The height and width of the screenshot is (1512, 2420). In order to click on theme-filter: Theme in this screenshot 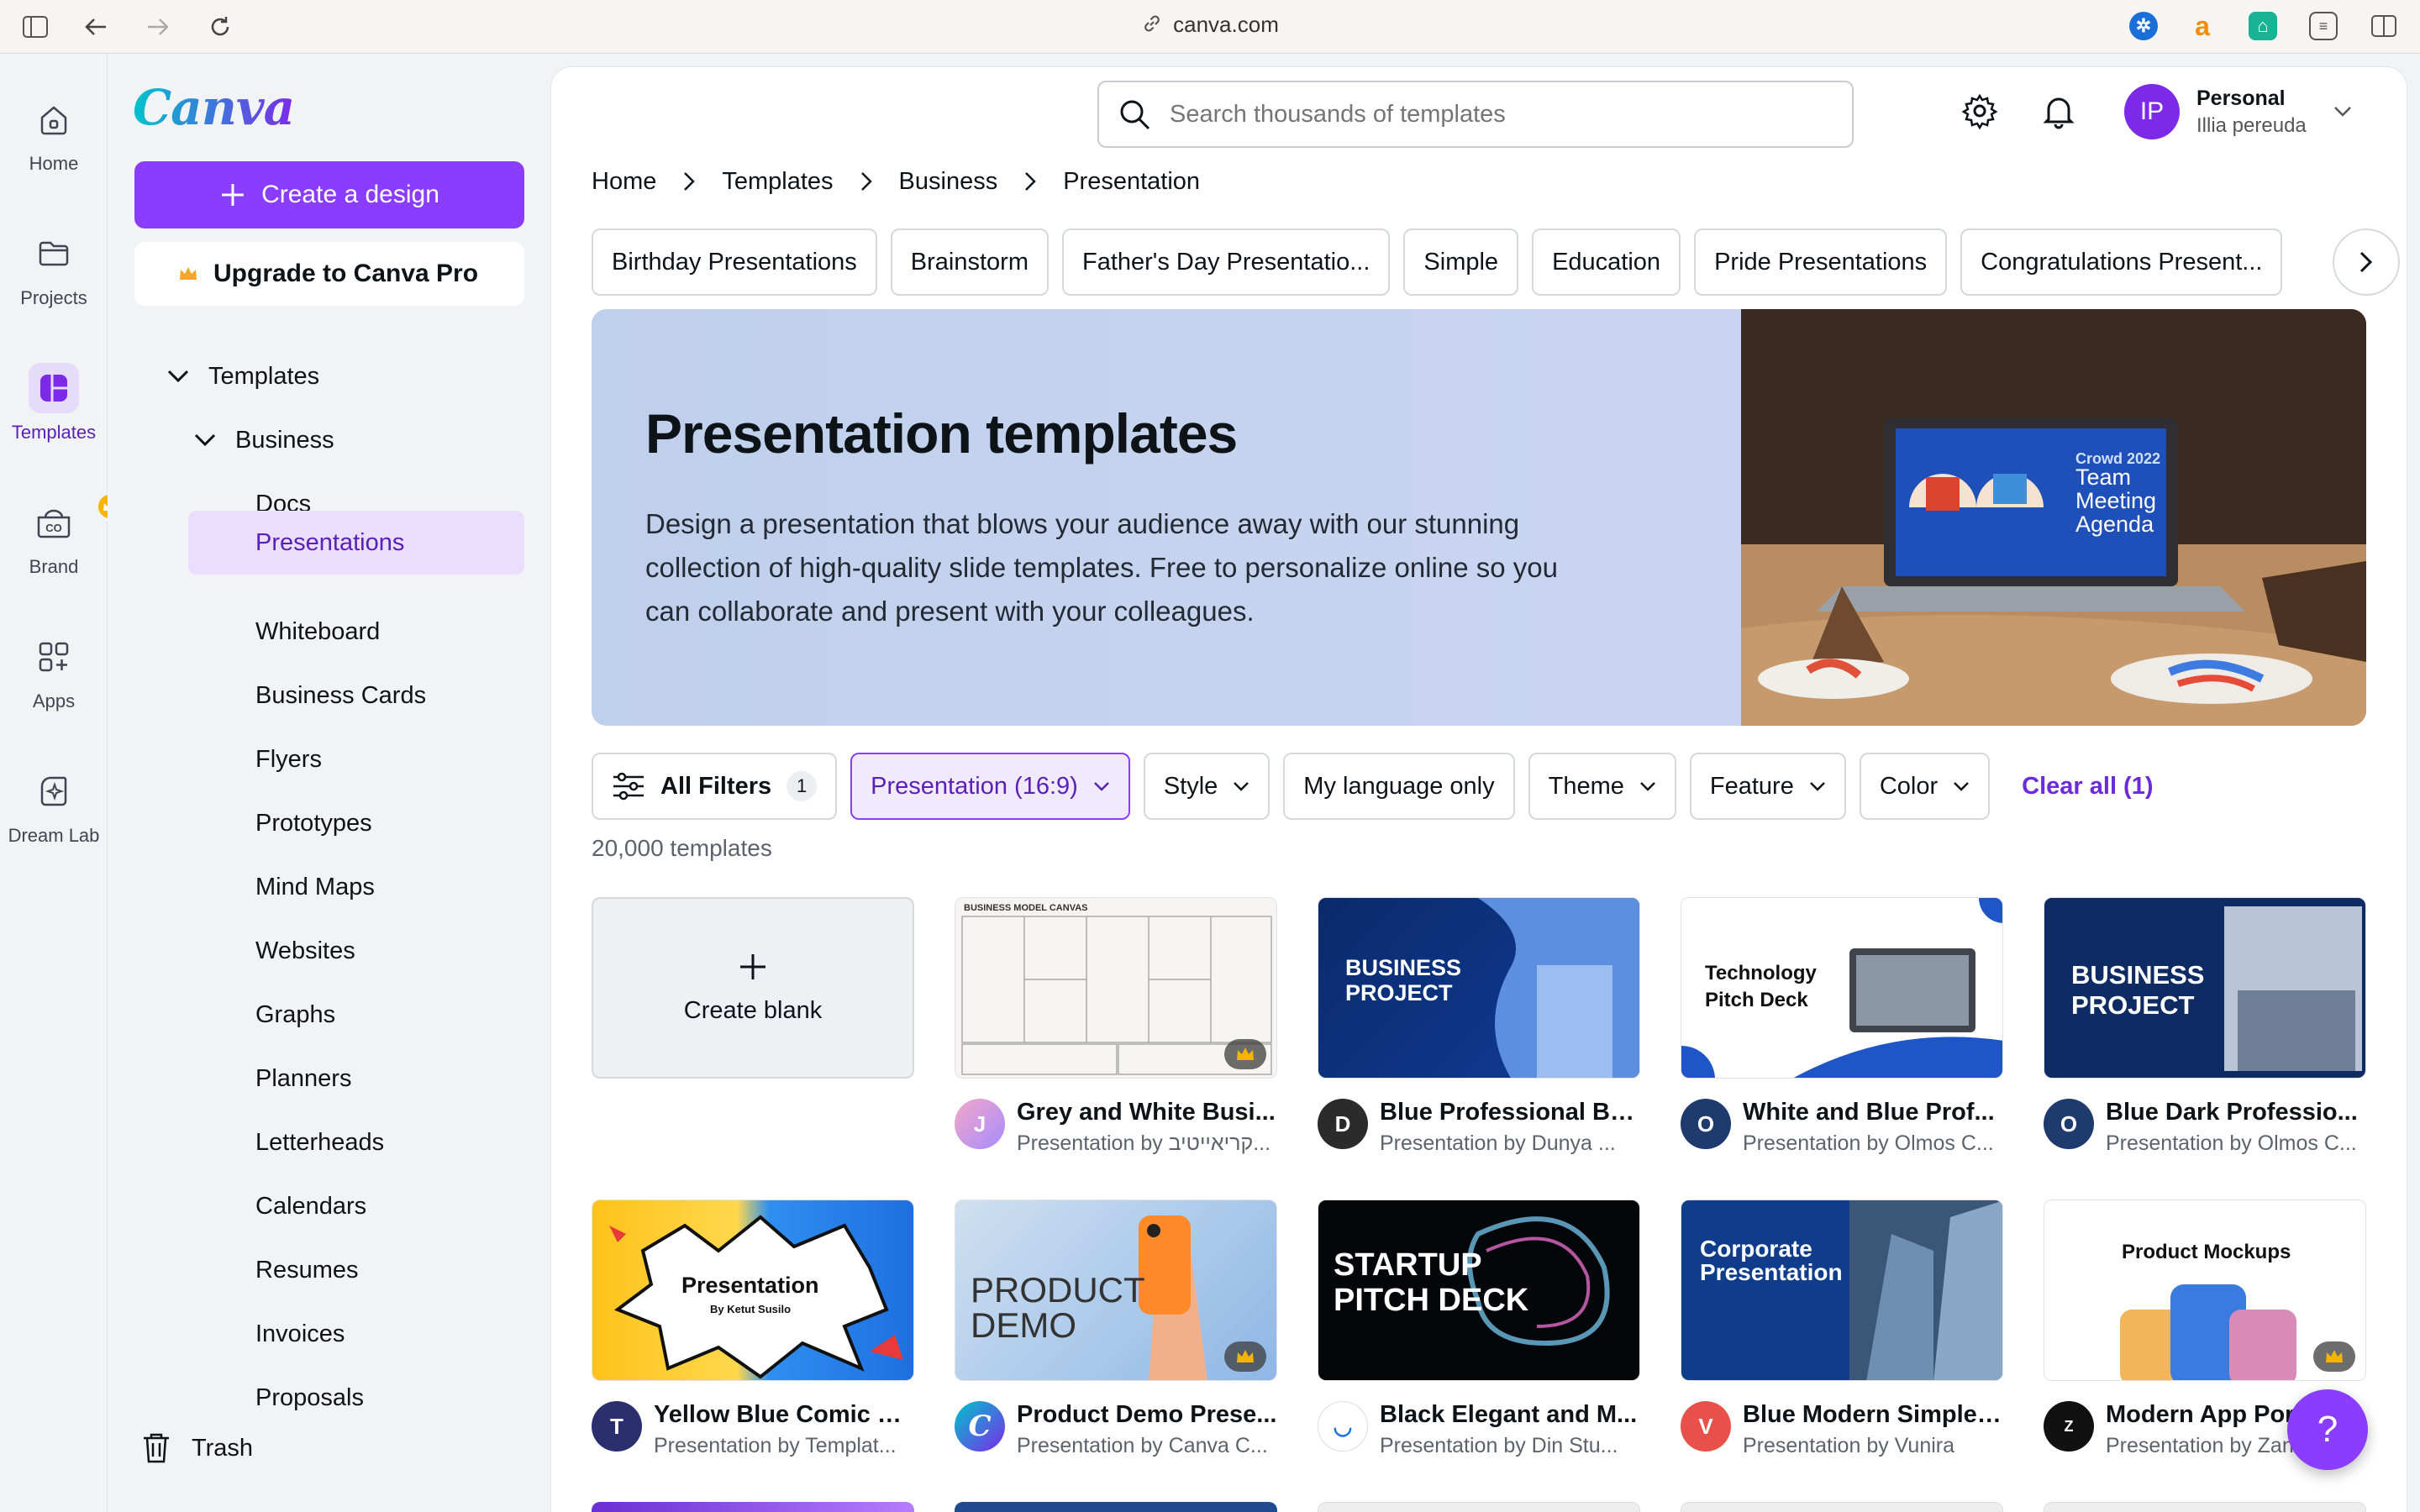, I will do `click(1602, 786)`.